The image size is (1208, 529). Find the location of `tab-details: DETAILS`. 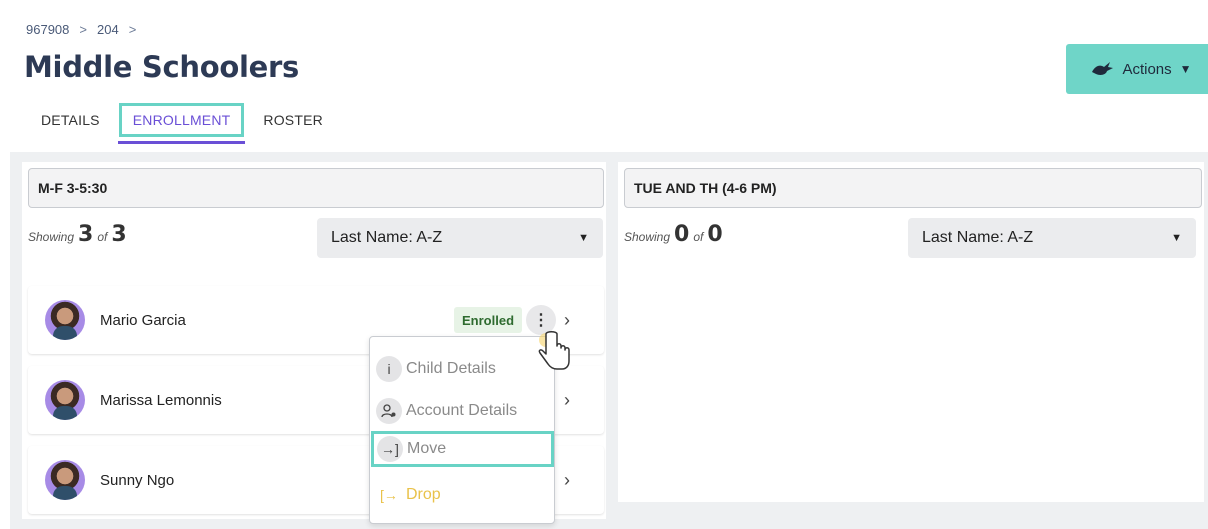

tab-details: DETAILS is located at coordinates (70, 120).